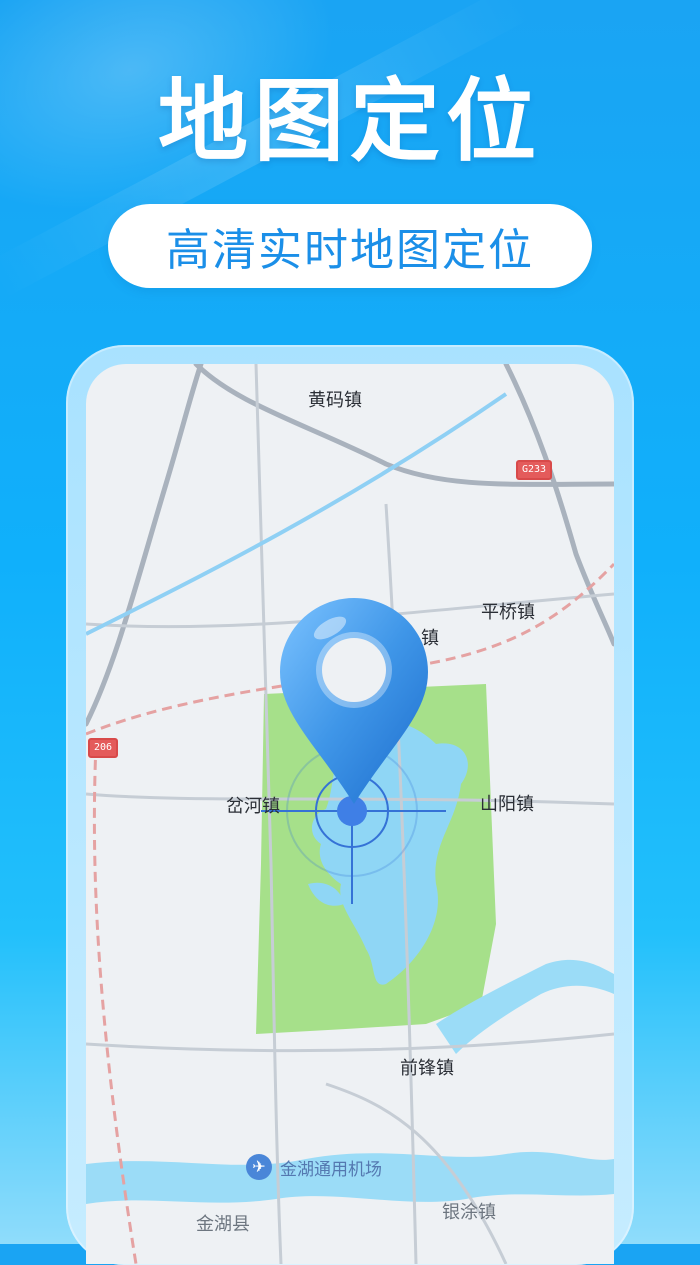 This screenshot has width=700, height=1265. Describe the element at coordinates (253, 806) in the screenshot. I see `place-chahe: 岔河镇` at that location.